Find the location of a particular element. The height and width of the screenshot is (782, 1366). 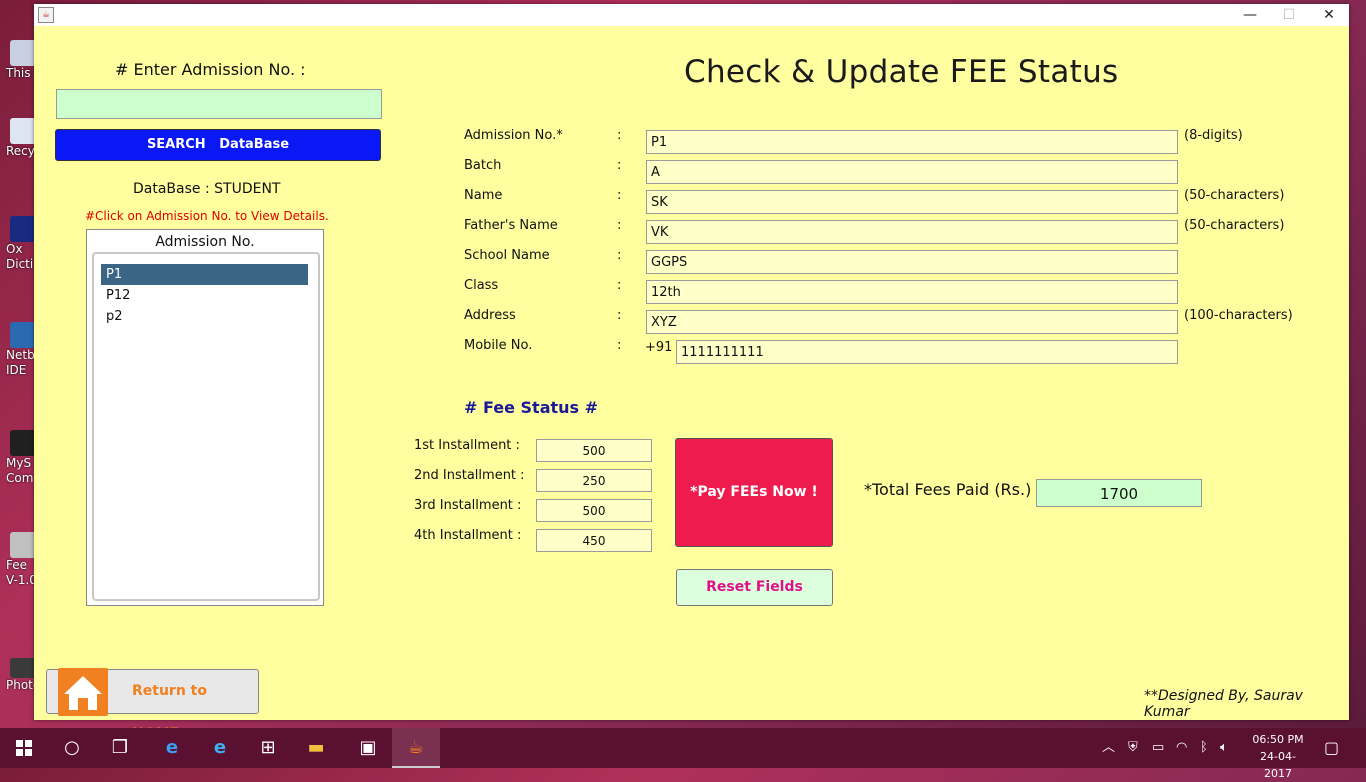

bluetooth-icon: ᛒ is located at coordinates (1204, 748).